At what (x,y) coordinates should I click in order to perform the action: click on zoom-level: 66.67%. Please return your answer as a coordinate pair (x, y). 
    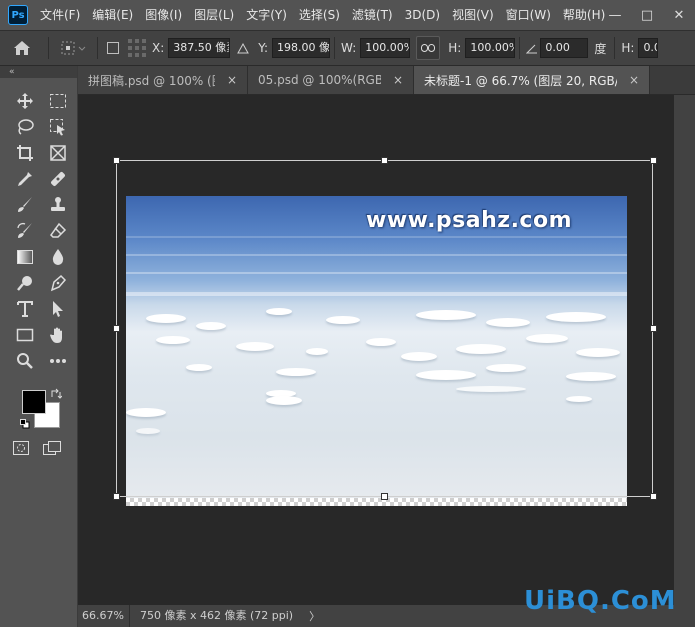
    Looking at the image, I should click on (104, 616).